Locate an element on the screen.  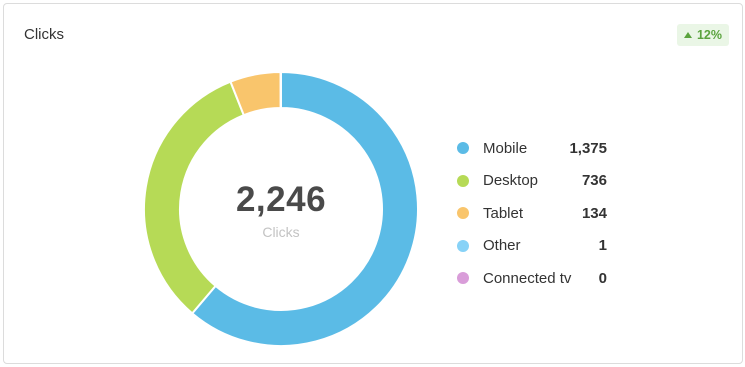
trend-badge: 12% is located at coordinates (702, 35).